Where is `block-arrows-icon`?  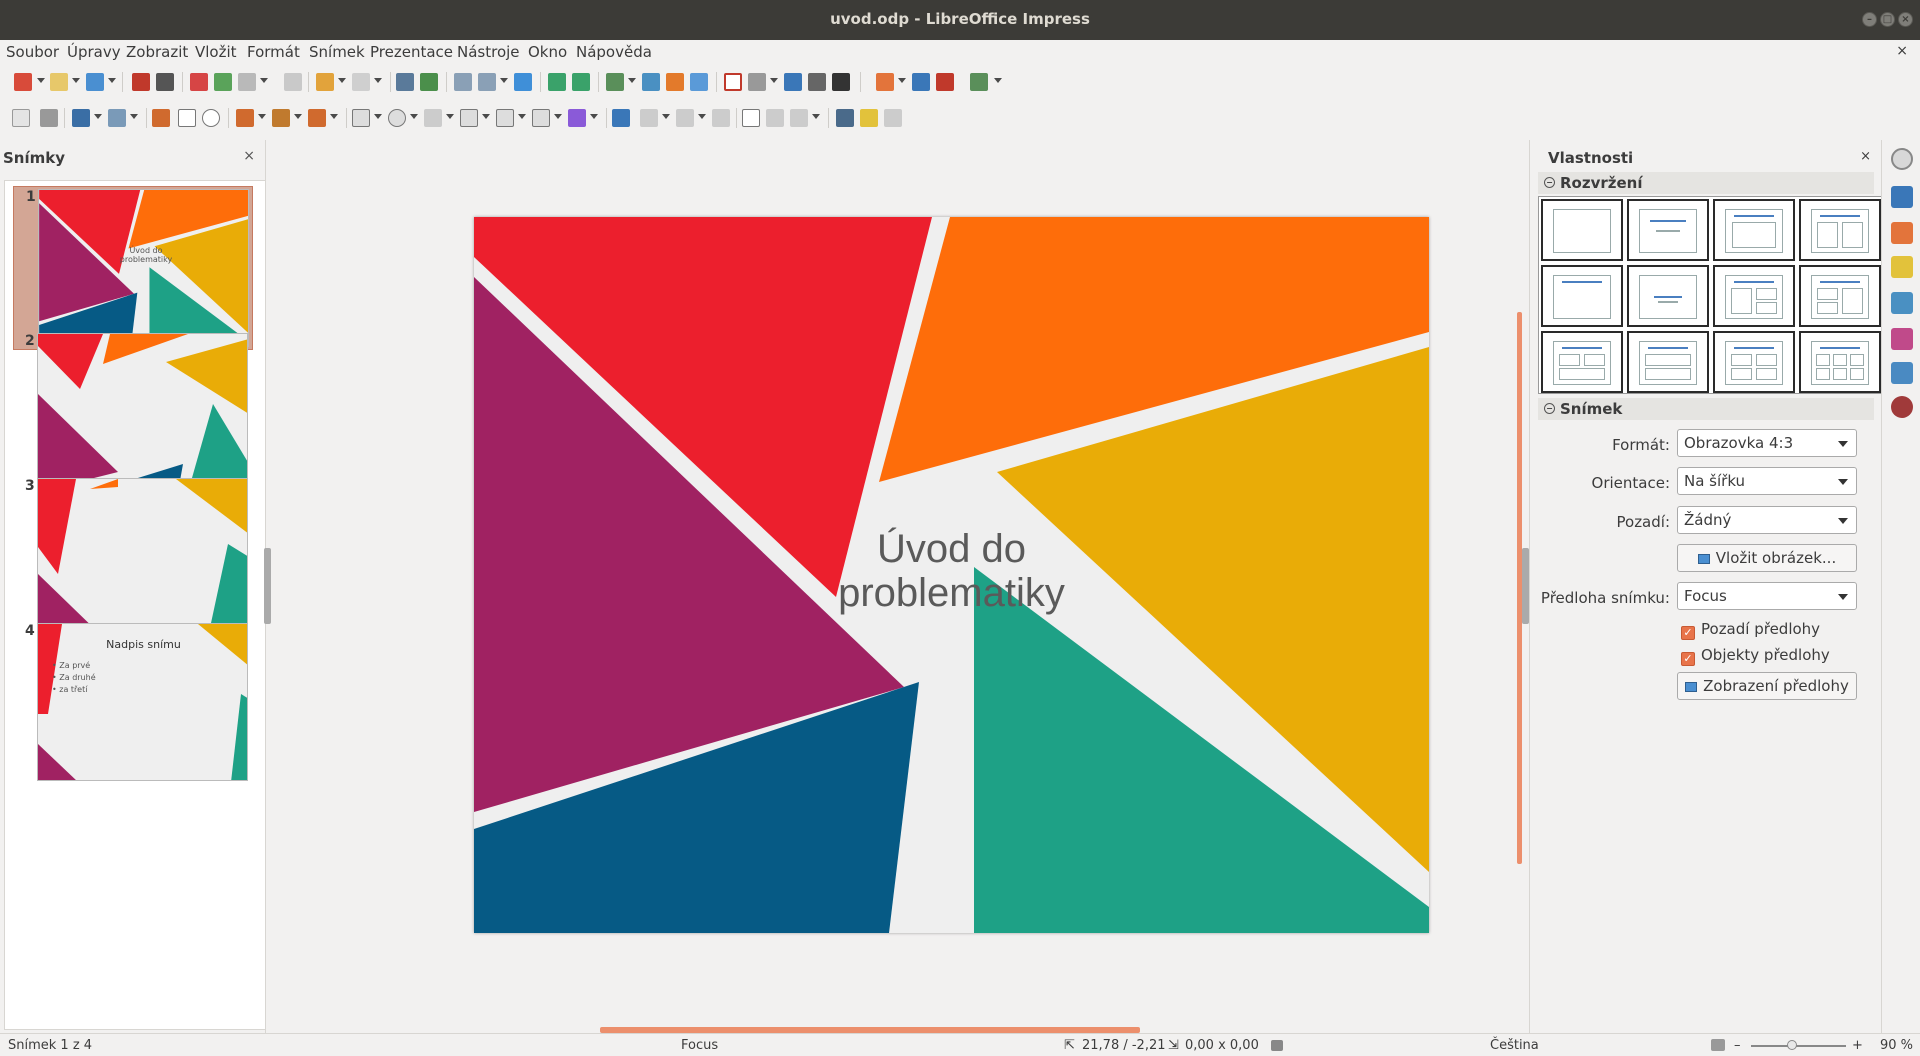
block-arrows-icon is located at coordinates (433, 118).